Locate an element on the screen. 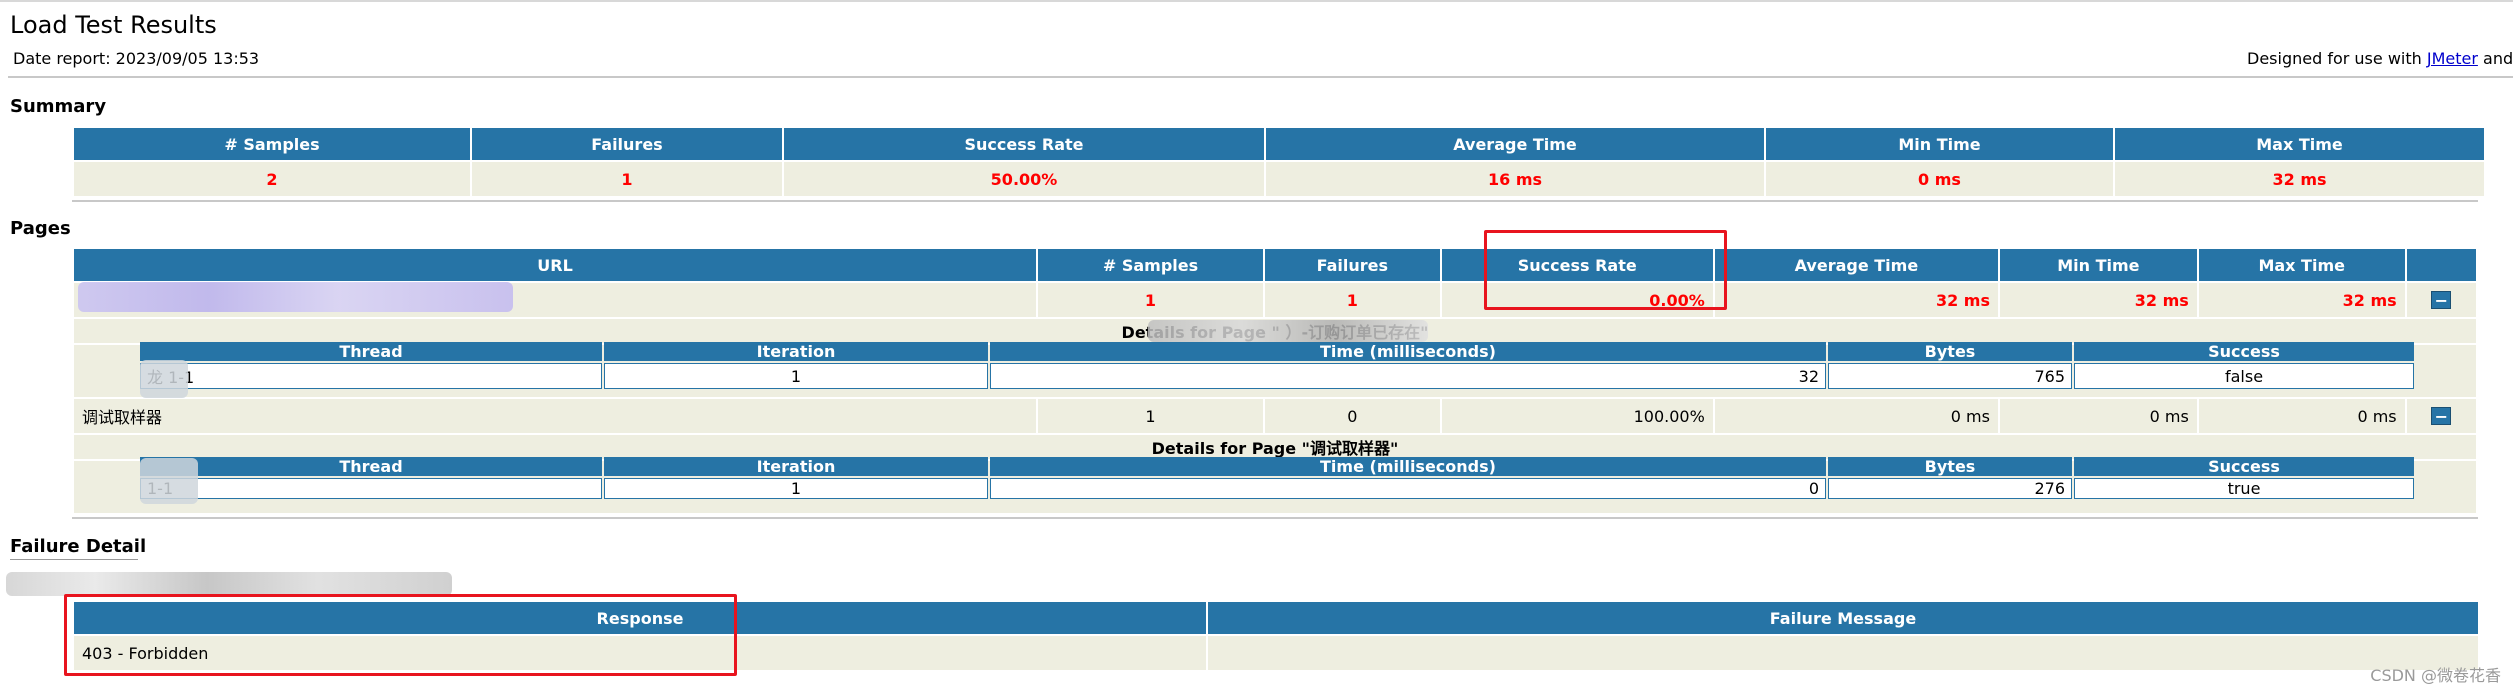 This screenshot has height=690, width=2513. summary-failures-value: 1 is located at coordinates (627, 179).